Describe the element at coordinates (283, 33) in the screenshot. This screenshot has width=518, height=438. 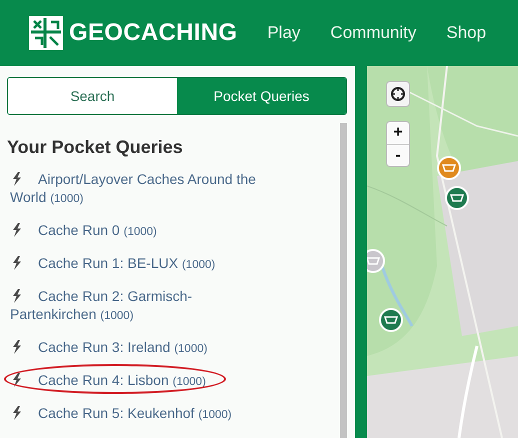
I see `nav-link: Play` at that location.